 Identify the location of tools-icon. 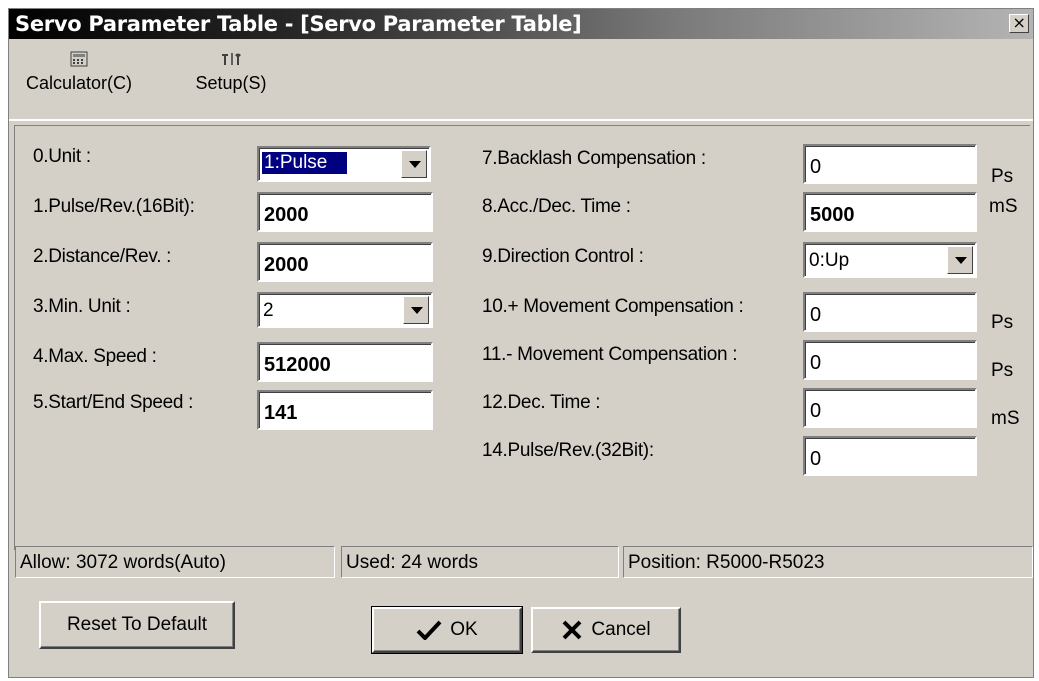
(231, 59).